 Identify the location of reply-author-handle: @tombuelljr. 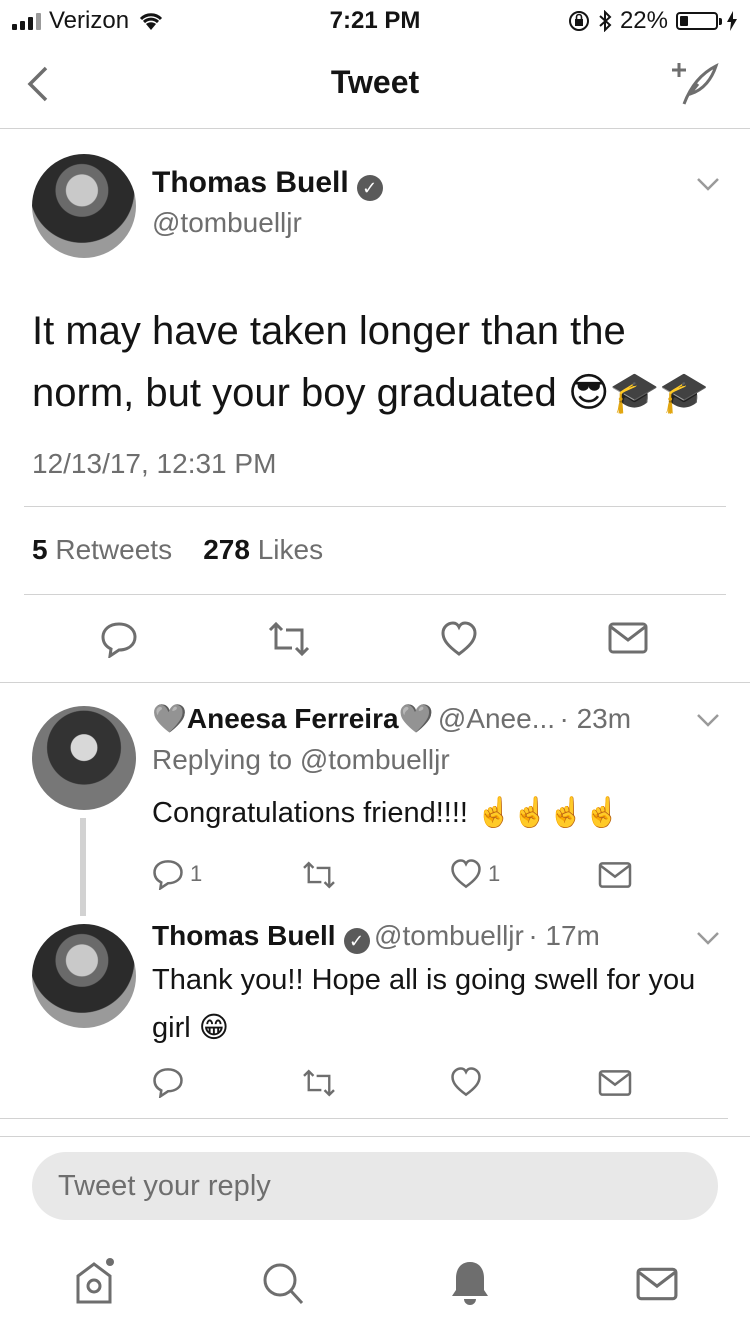
(449, 935).